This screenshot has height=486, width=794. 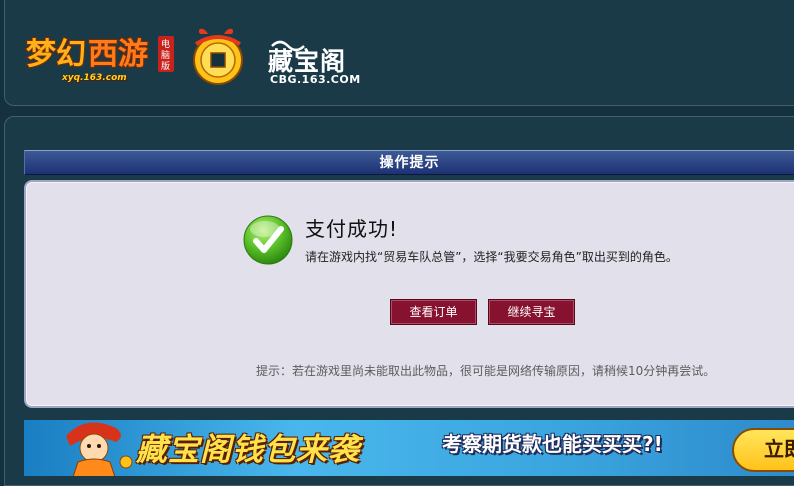 What do you see at coordinates (763, 450) in the screenshot?
I see `banner-cta-button: 立即查` at bounding box center [763, 450].